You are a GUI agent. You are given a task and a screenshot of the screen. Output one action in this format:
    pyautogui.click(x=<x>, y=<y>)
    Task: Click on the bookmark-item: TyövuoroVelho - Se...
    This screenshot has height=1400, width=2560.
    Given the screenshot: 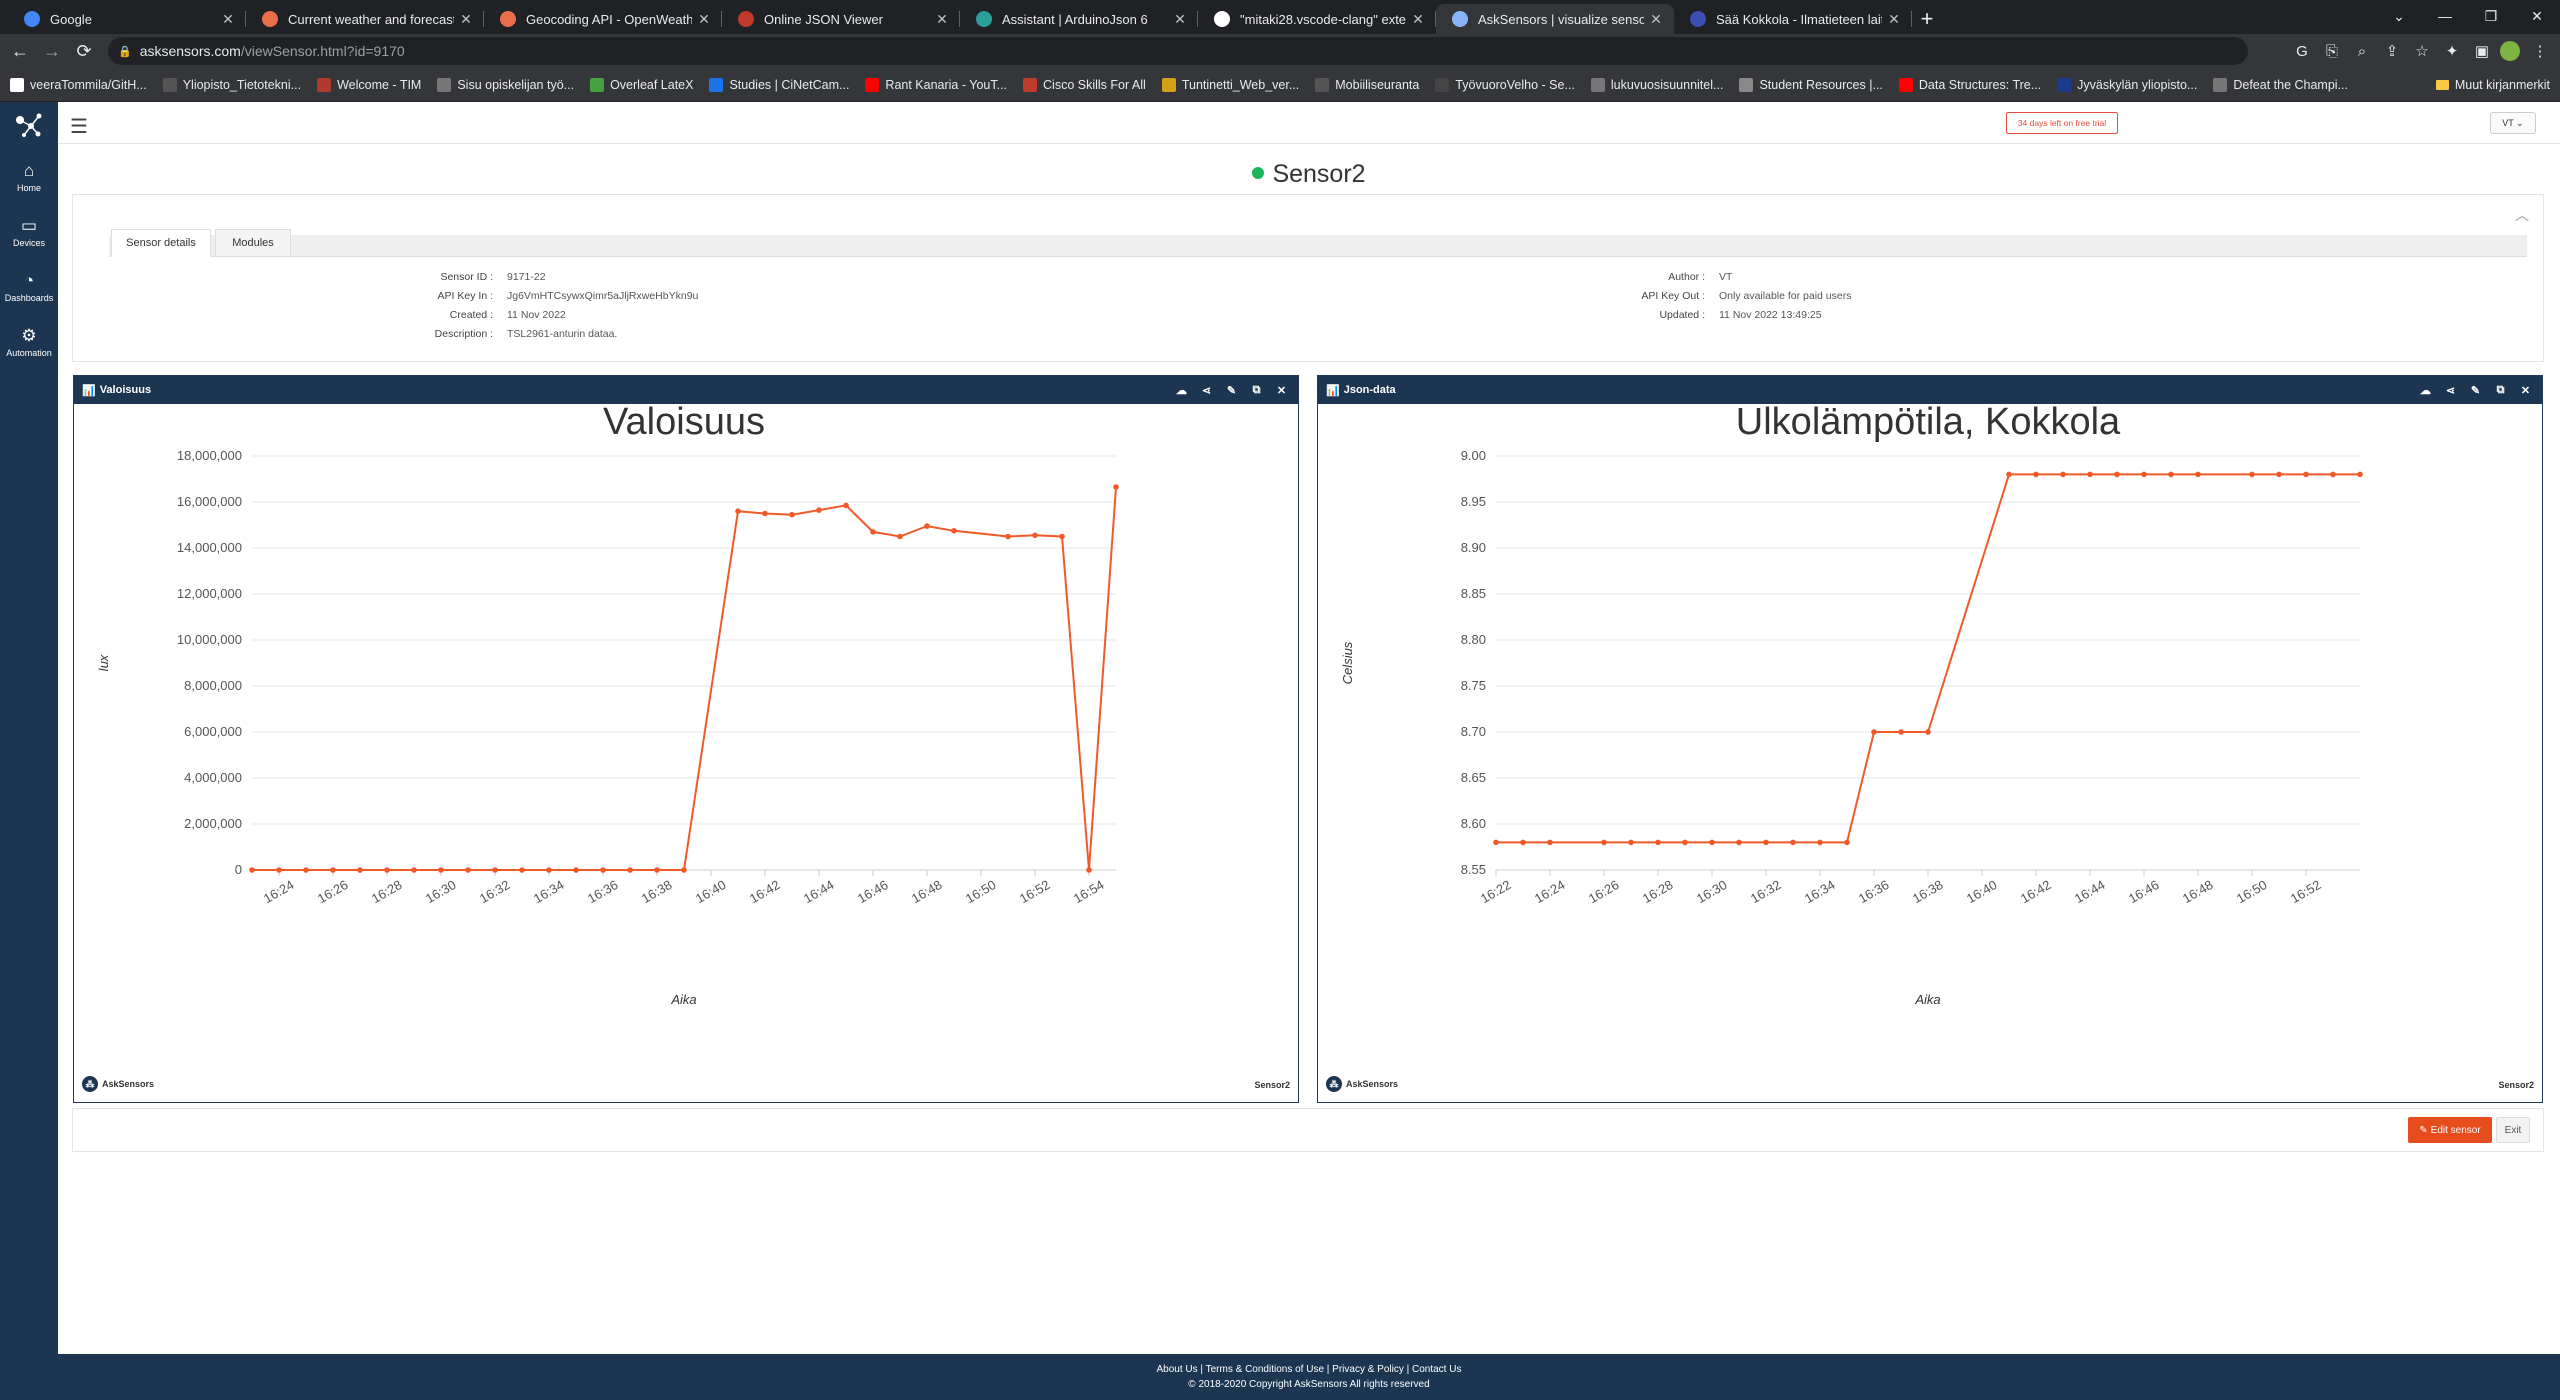 What is the action you would take?
    pyautogui.click(x=1505, y=84)
    